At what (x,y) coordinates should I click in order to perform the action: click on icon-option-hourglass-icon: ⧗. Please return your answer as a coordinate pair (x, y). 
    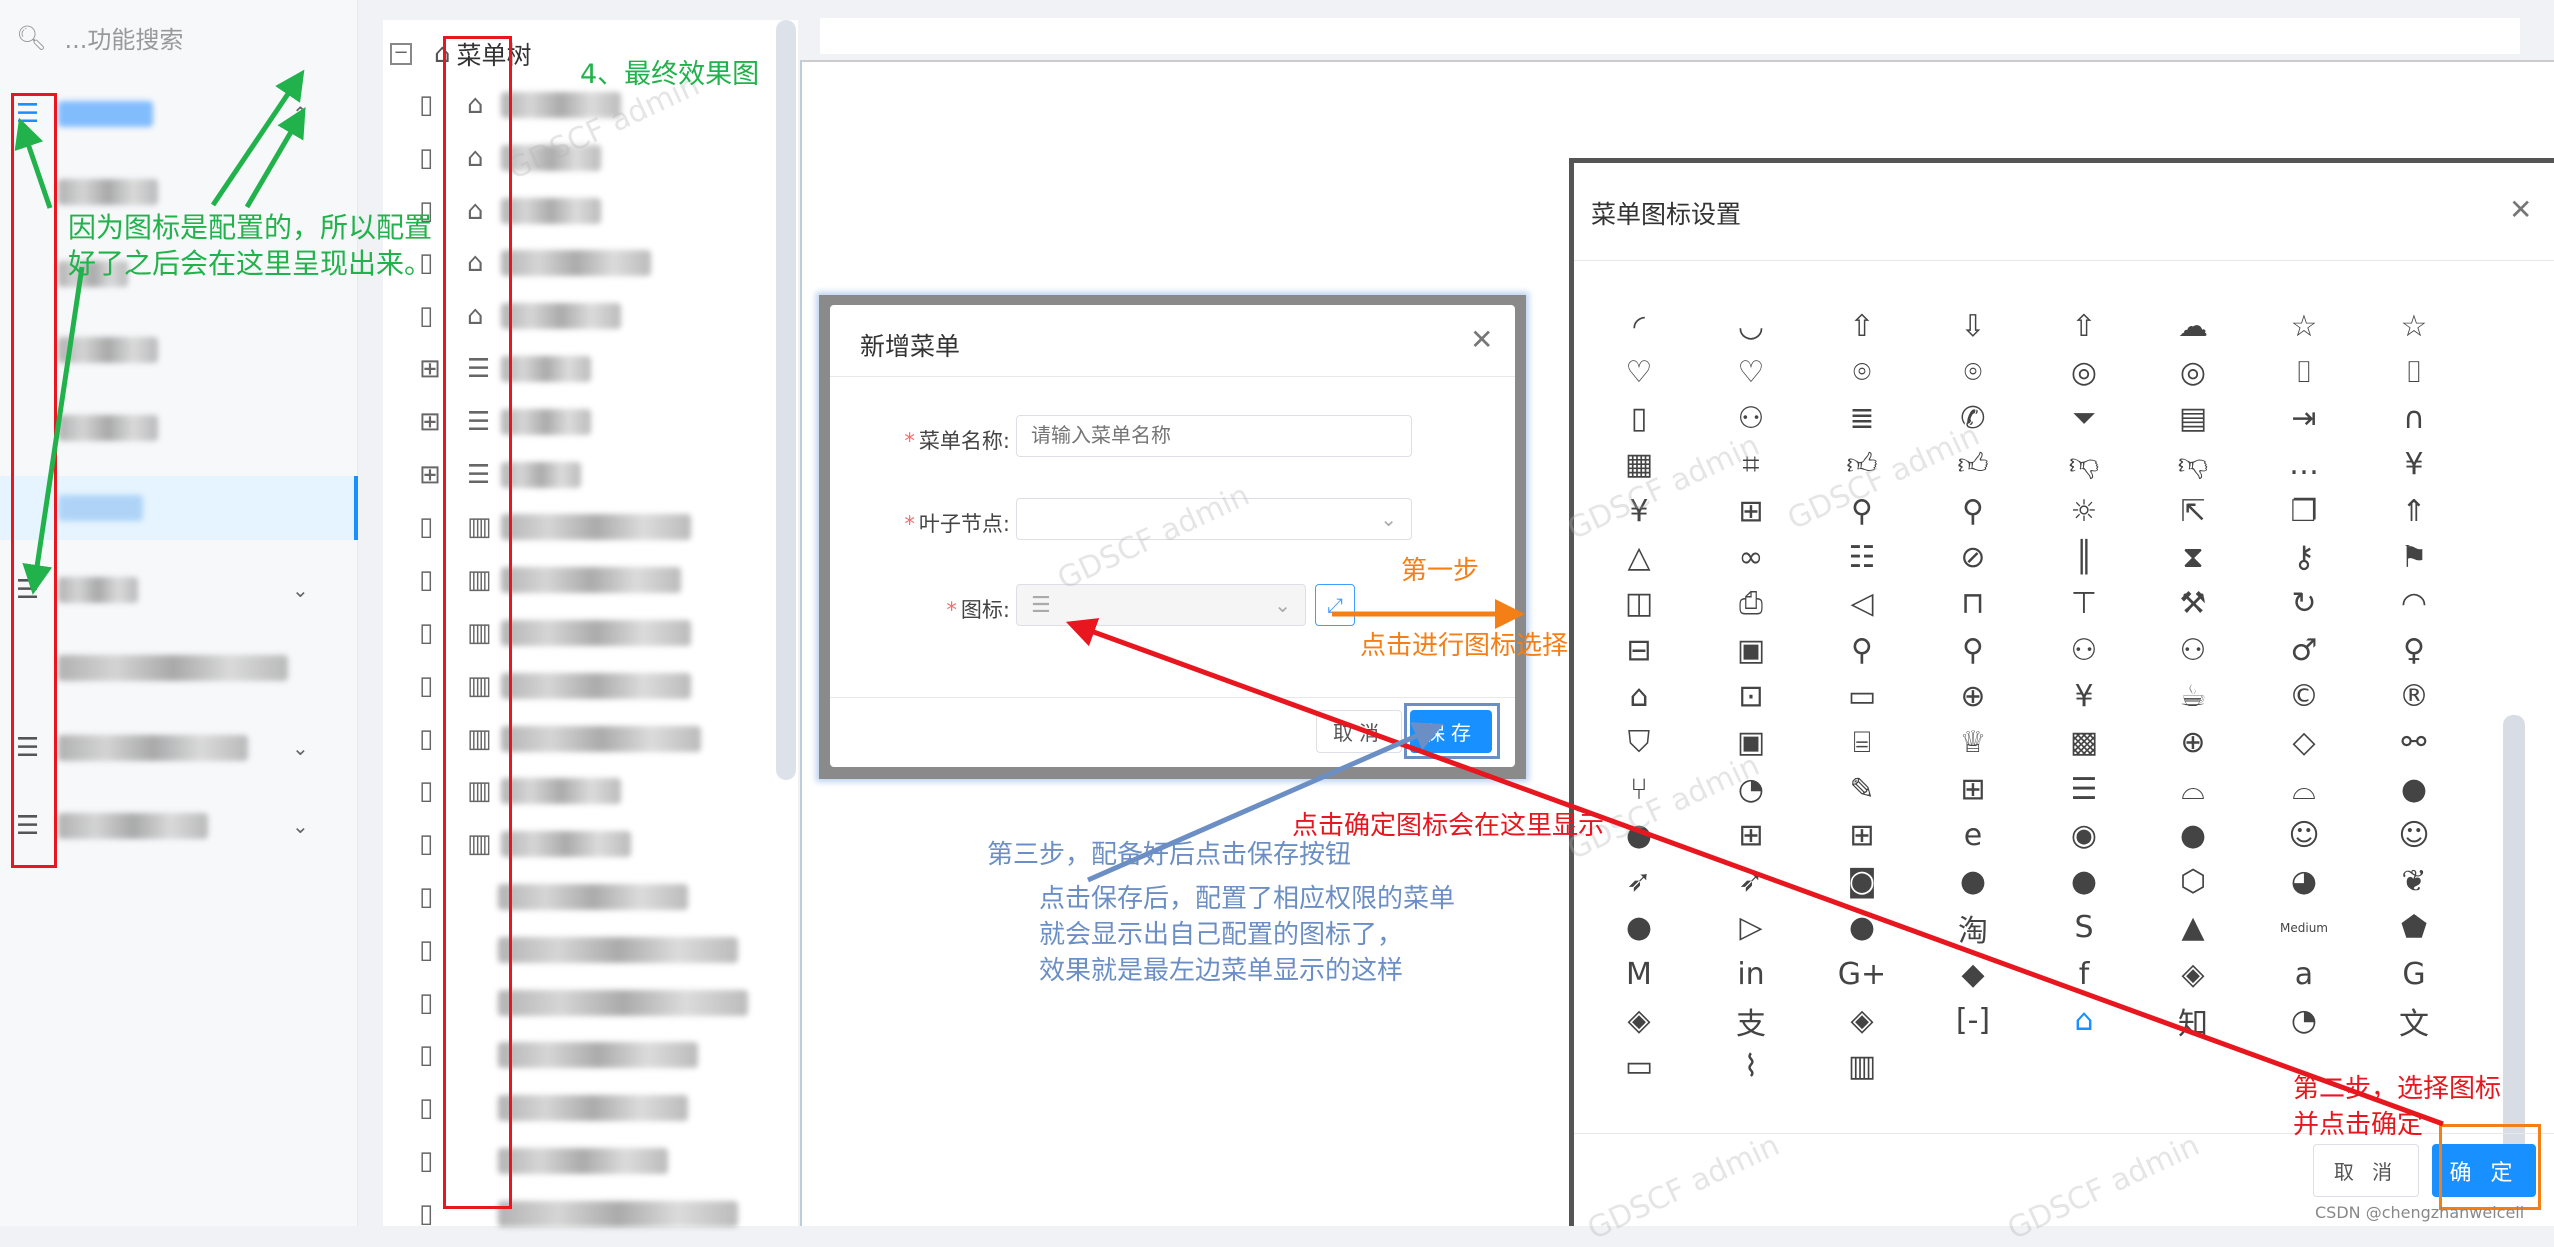
    Looking at the image, I should click on (2193, 558).